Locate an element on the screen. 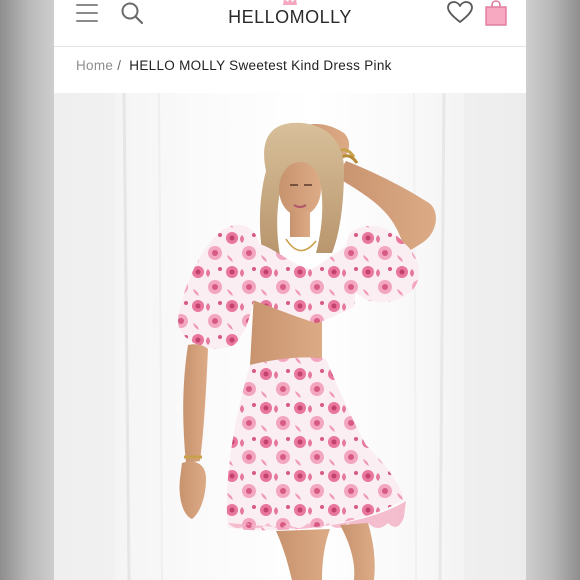  site-logo: HELLOMOLLY is located at coordinates (290, 15).